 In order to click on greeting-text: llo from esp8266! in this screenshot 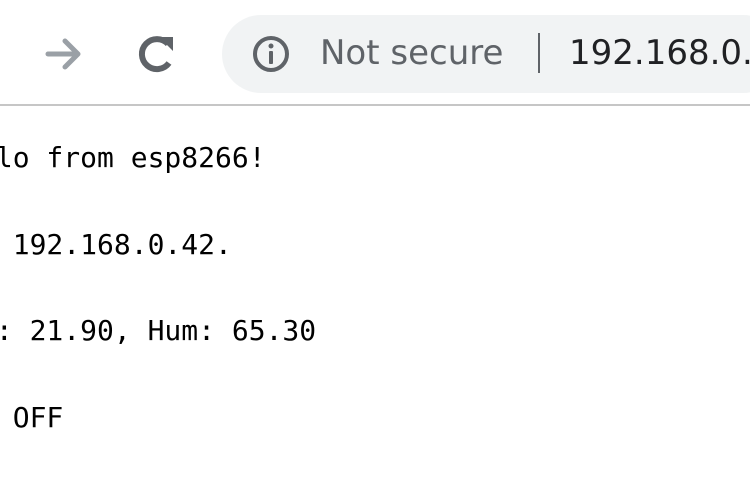, I will do `click(133, 157)`.